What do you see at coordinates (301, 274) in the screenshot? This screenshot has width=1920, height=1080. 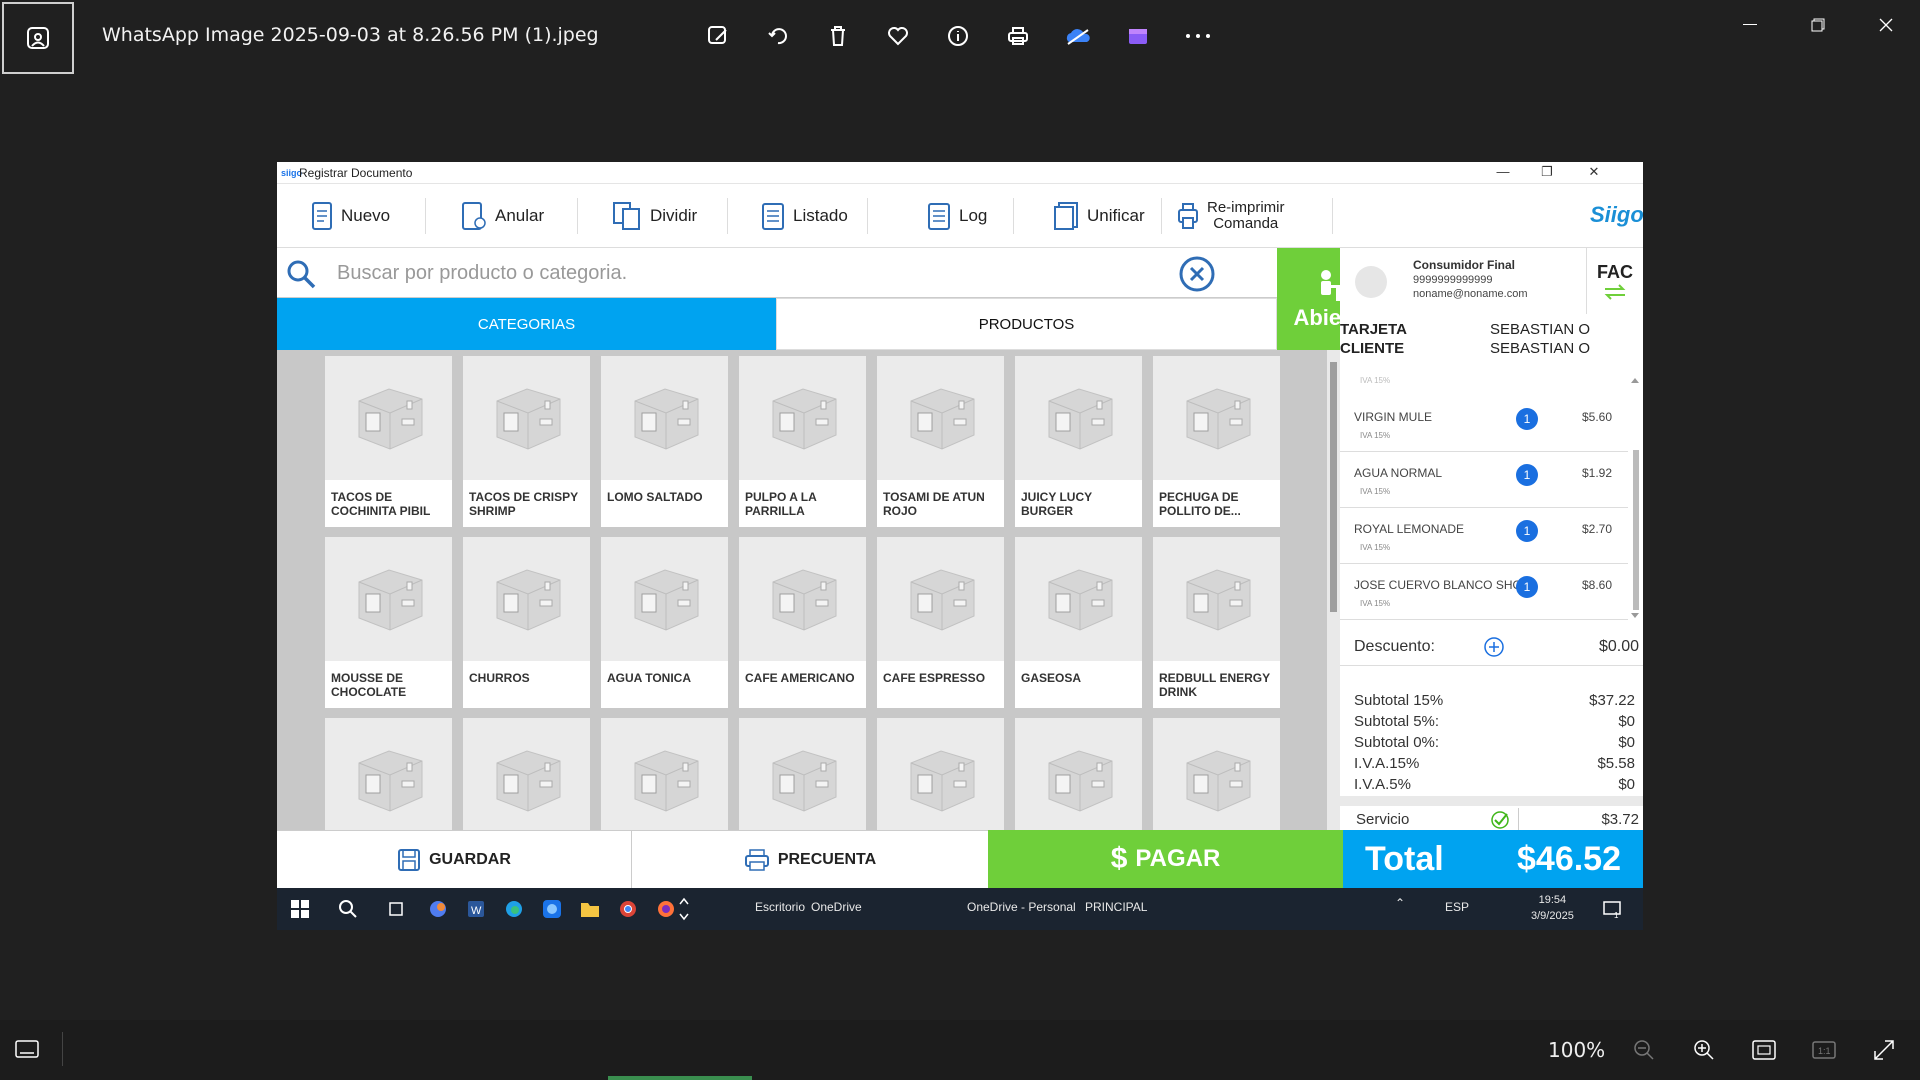 I see `search-icon` at bounding box center [301, 274].